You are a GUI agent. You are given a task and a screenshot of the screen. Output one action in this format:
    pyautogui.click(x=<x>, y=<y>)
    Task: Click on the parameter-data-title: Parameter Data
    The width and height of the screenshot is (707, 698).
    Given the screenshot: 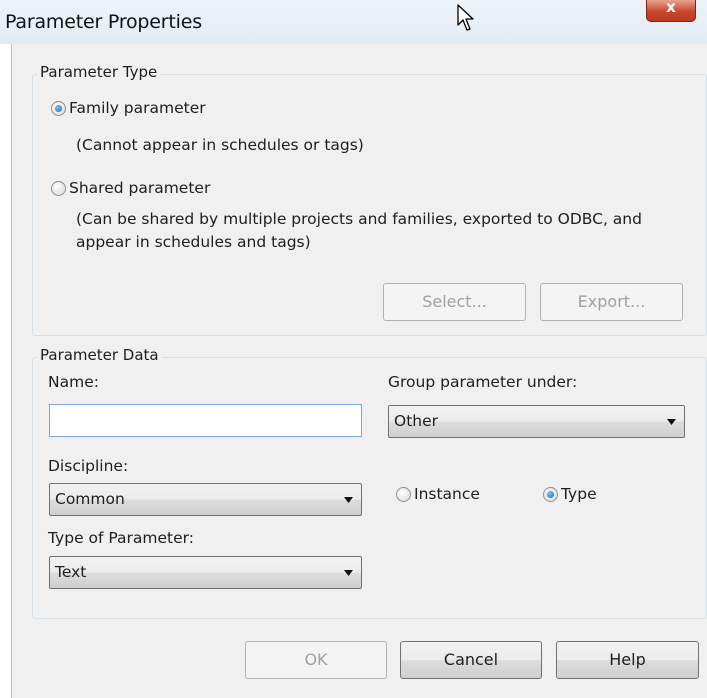 What is the action you would take?
    pyautogui.click(x=99, y=355)
    